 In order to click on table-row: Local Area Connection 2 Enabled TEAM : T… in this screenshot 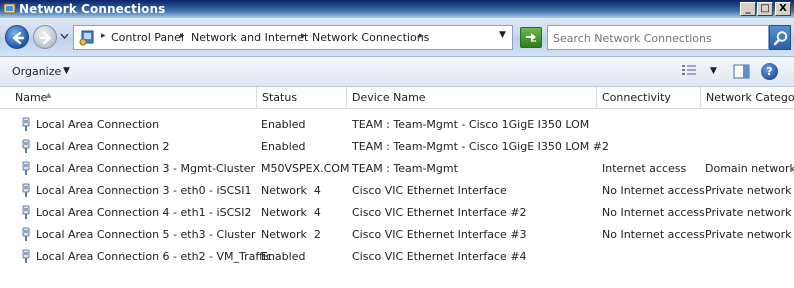, I will do `click(397, 147)`.